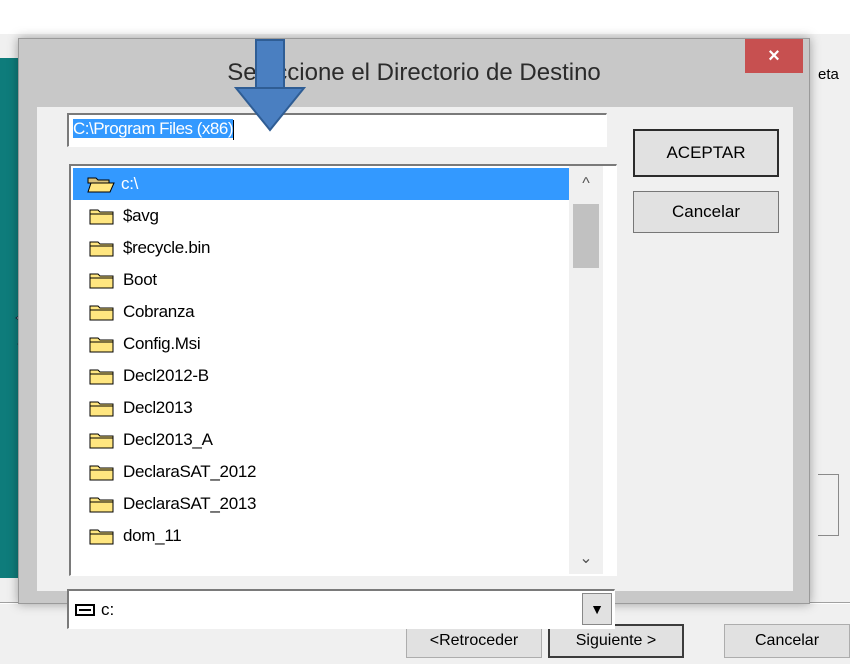 The width and height of the screenshot is (850, 664). I want to click on next-button-label: Siguiente >, so click(616, 640).